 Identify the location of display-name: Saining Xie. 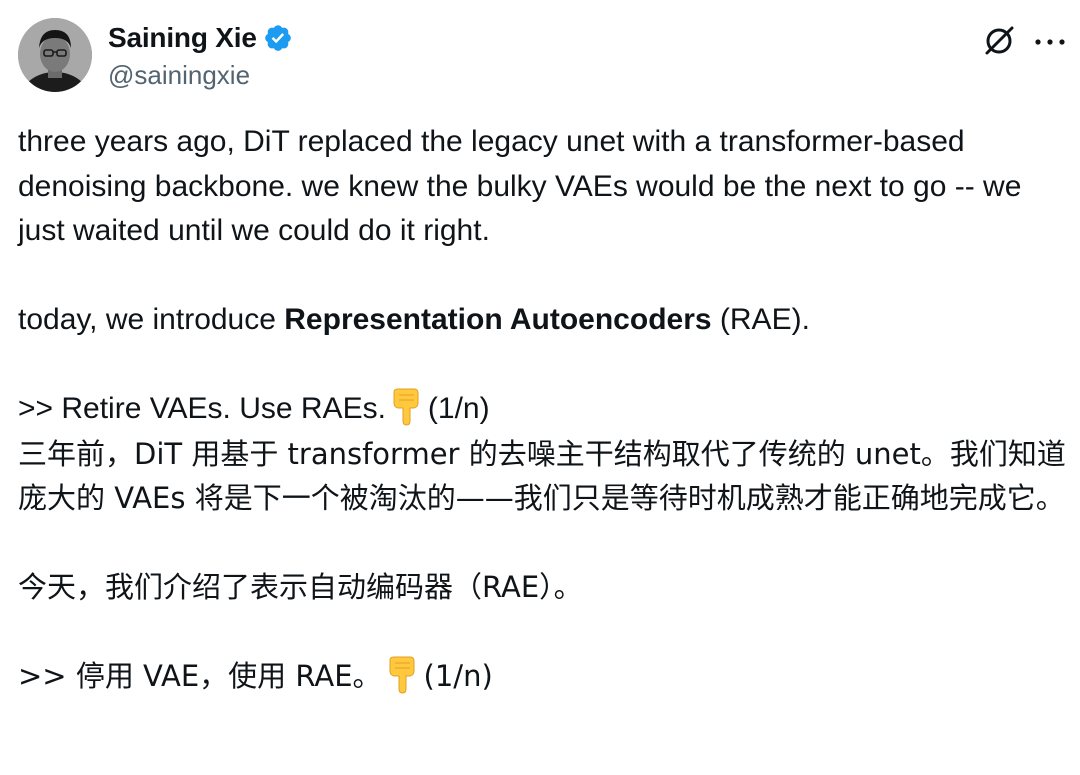
(182, 38).